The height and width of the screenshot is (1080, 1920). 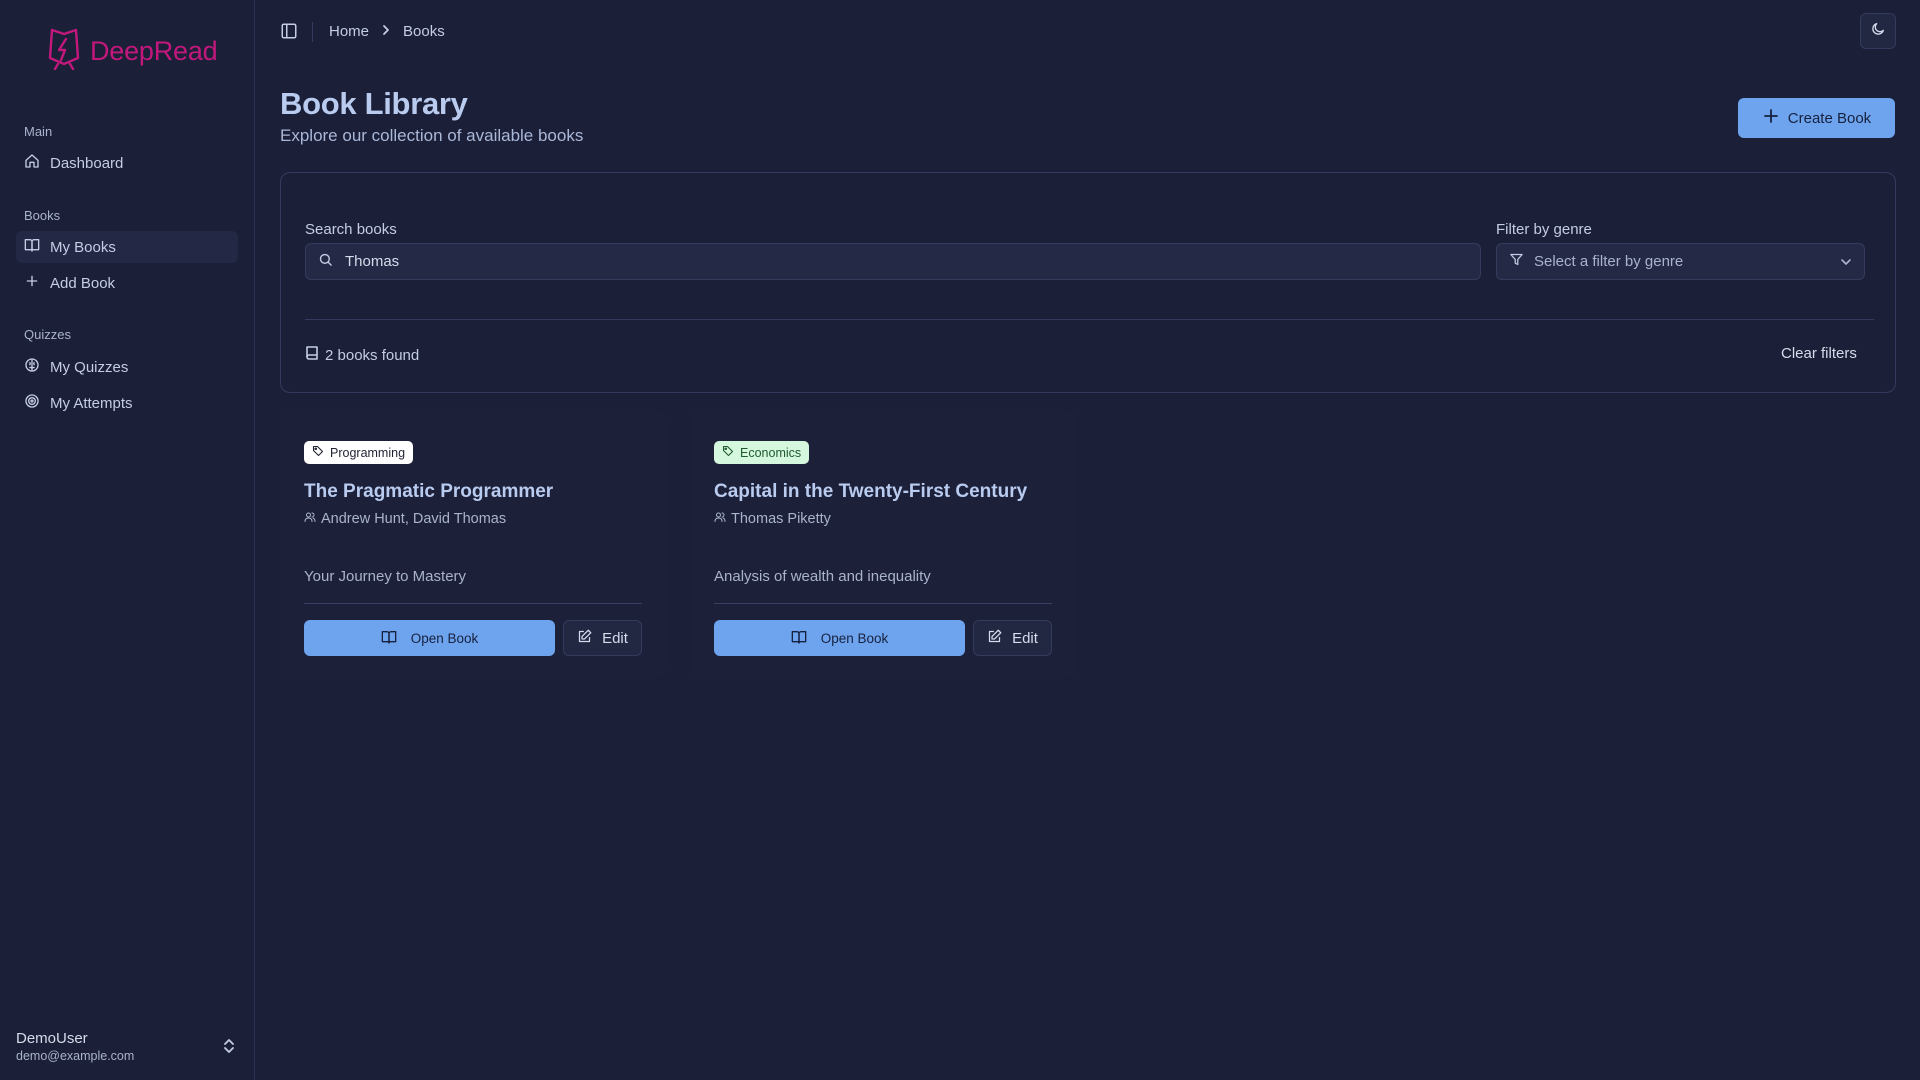 What do you see at coordinates (32, 163) in the screenshot?
I see `home-icon` at bounding box center [32, 163].